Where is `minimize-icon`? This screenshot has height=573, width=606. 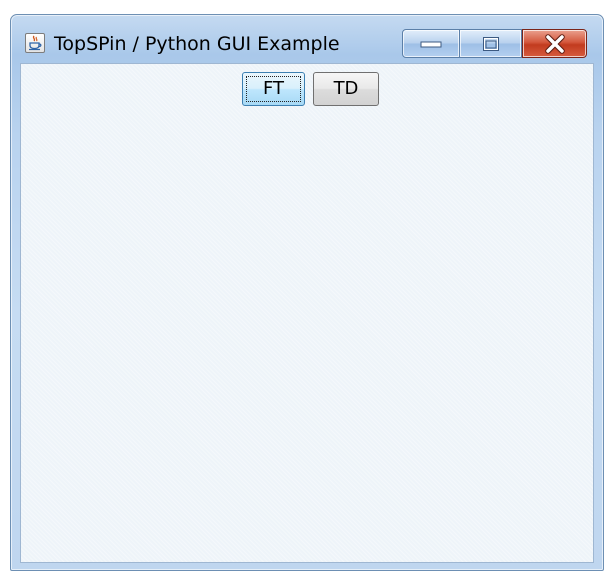 minimize-icon is located at coordinates (431, 44).